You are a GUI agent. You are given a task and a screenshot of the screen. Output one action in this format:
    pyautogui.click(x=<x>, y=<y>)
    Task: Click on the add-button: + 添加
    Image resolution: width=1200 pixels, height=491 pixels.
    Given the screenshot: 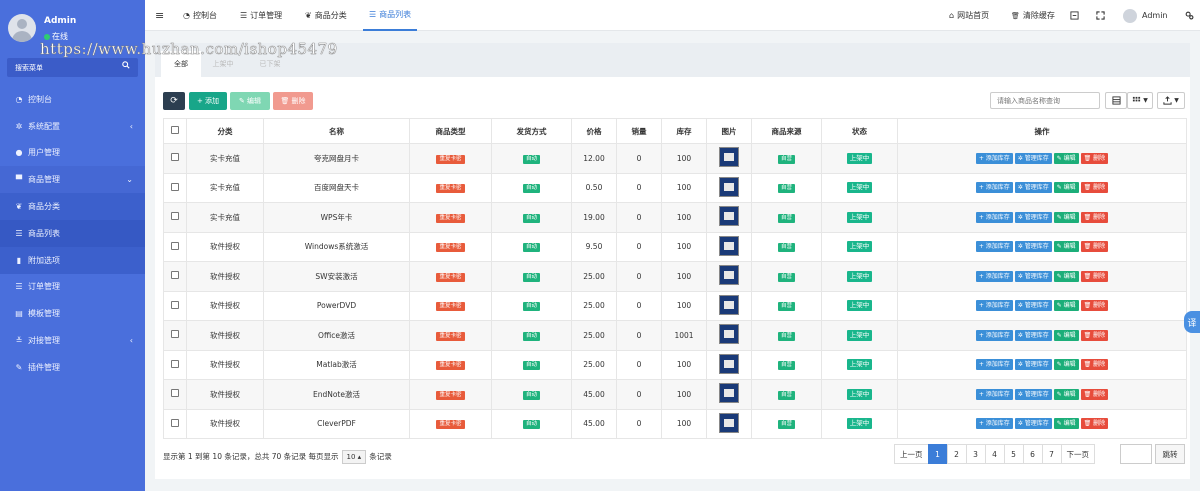 What is the action you would take?
    pyautogui.click(x=208, y=101)
    